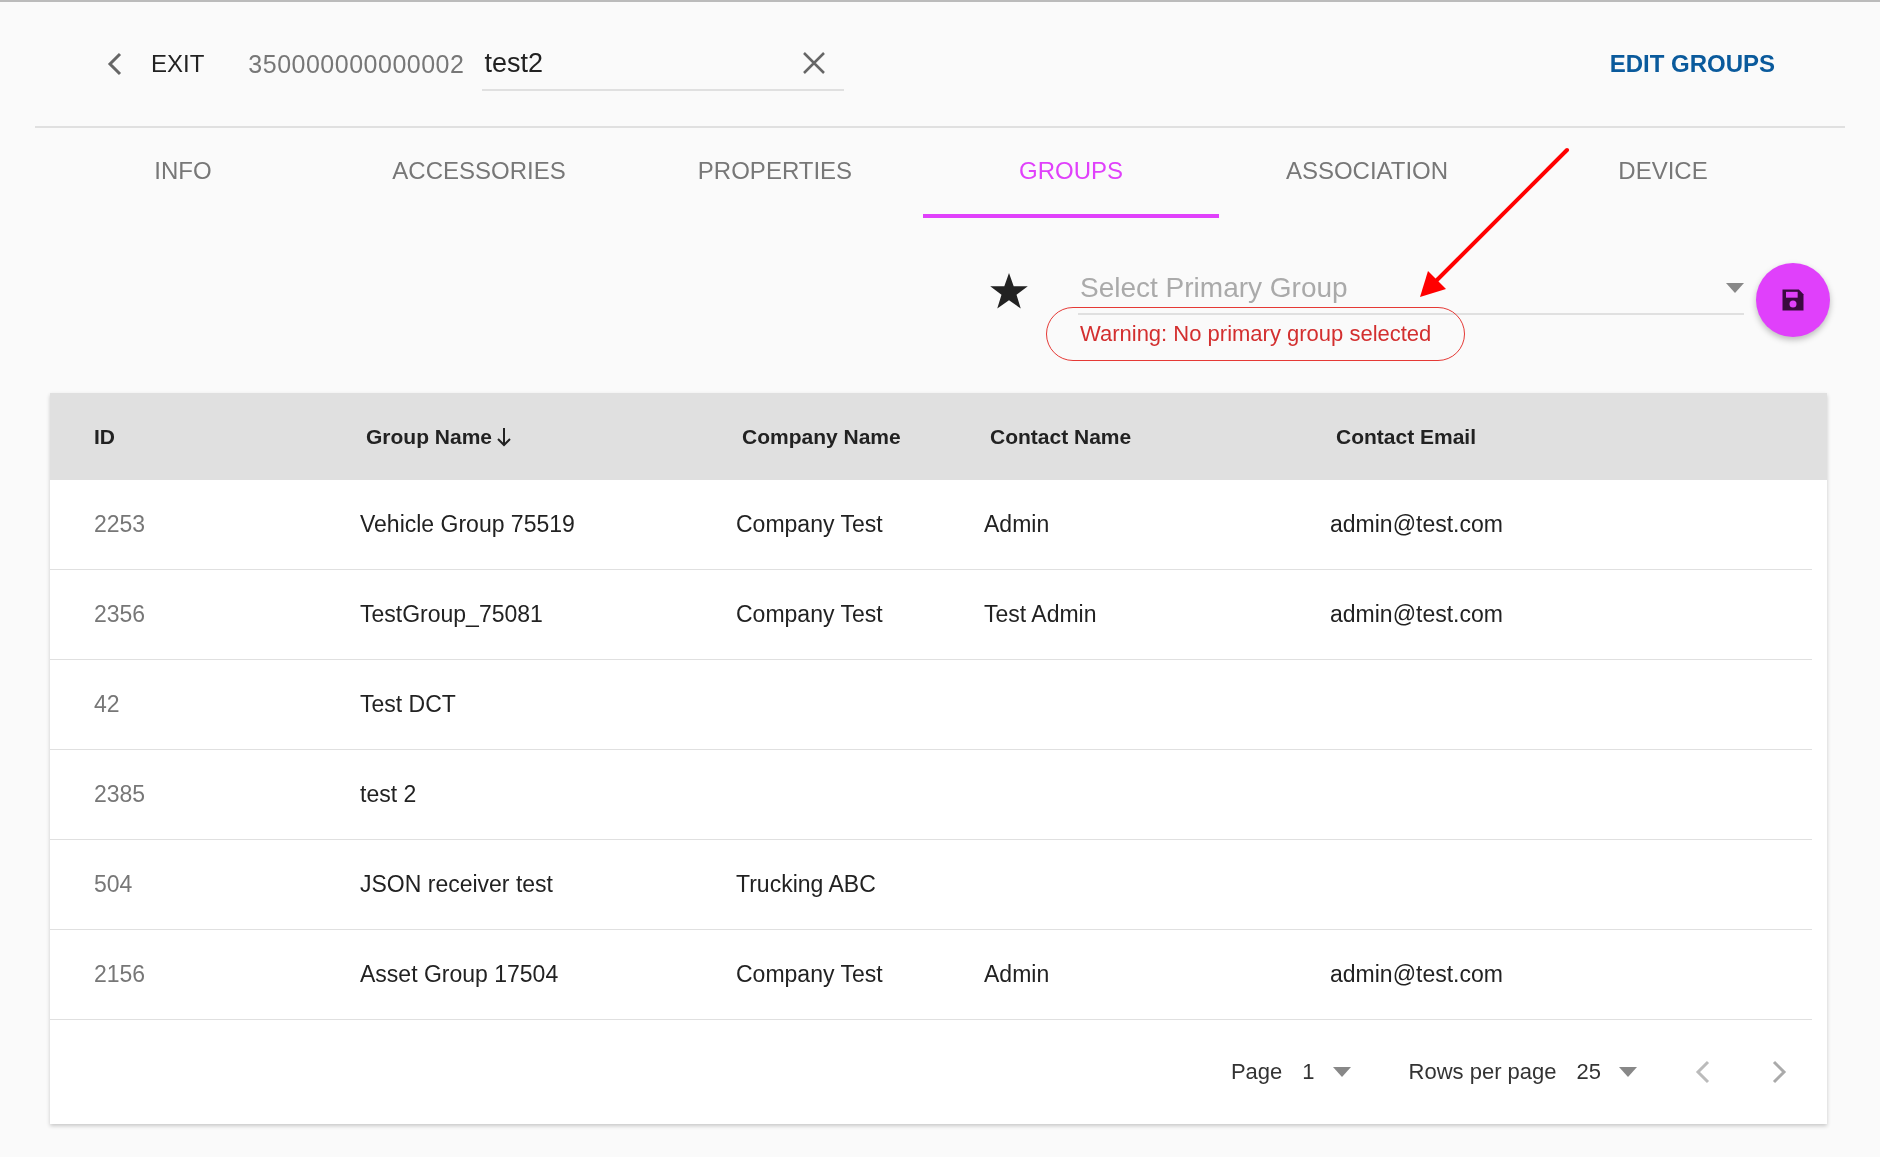 This screenshot has height=1157, width=1880. What do you see at coordinates (183, 173) in the screenshot?
I see `tab: INFO` at bounding box center [183, 173].